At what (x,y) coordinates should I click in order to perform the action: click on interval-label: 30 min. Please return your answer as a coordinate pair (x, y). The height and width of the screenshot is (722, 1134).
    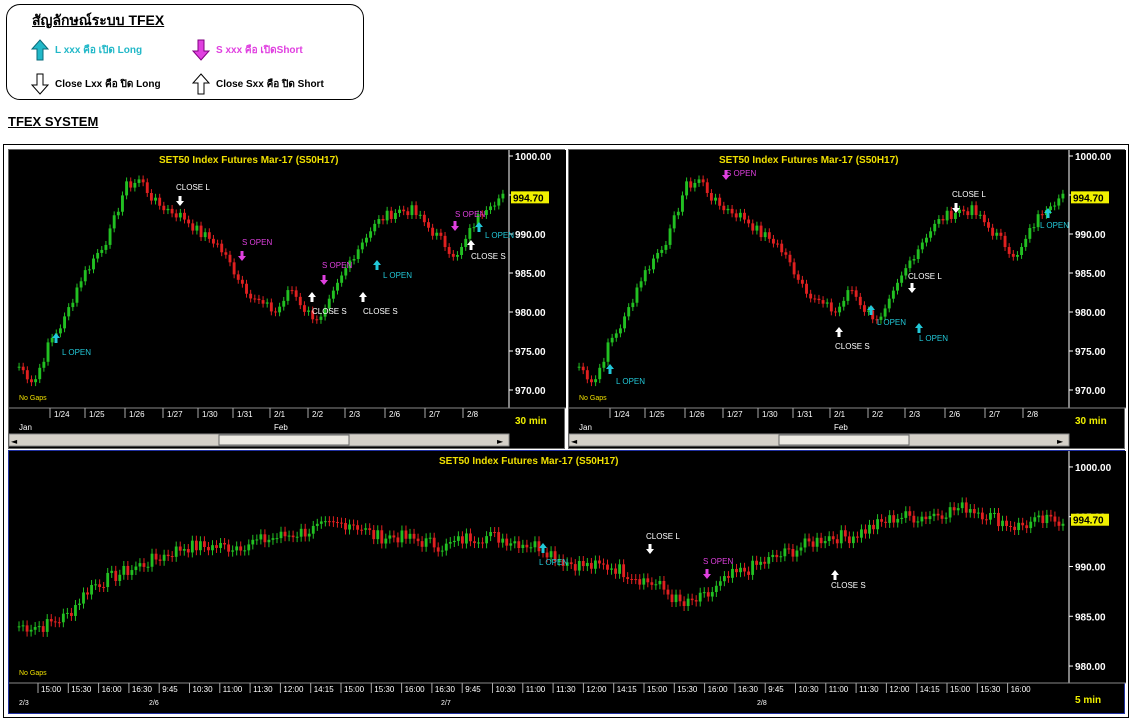
    Looking at the image, I should click on (531, 421).